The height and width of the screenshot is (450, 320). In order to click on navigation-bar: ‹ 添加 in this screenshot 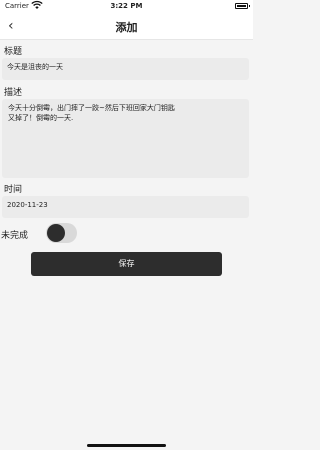, I will do `click(126, 27)`.